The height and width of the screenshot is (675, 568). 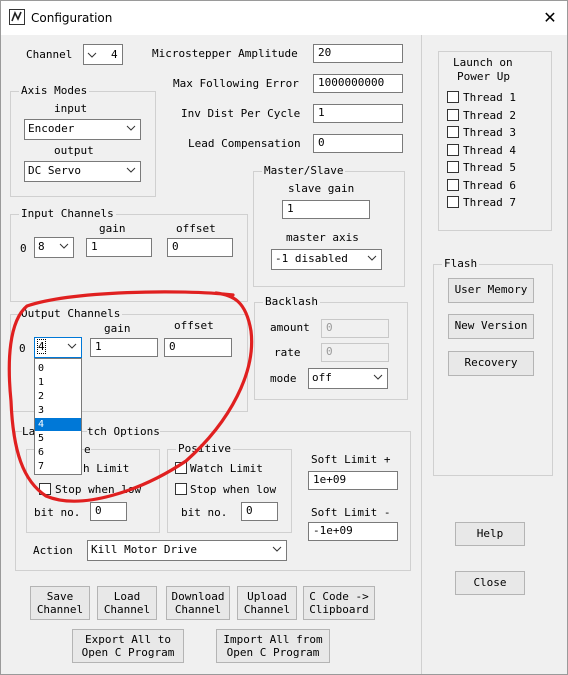 What do you see at coordinates (98, 489) in the screenshot?
I see `neg-stop-label: Stop when low` at bounding box center [98, 489].